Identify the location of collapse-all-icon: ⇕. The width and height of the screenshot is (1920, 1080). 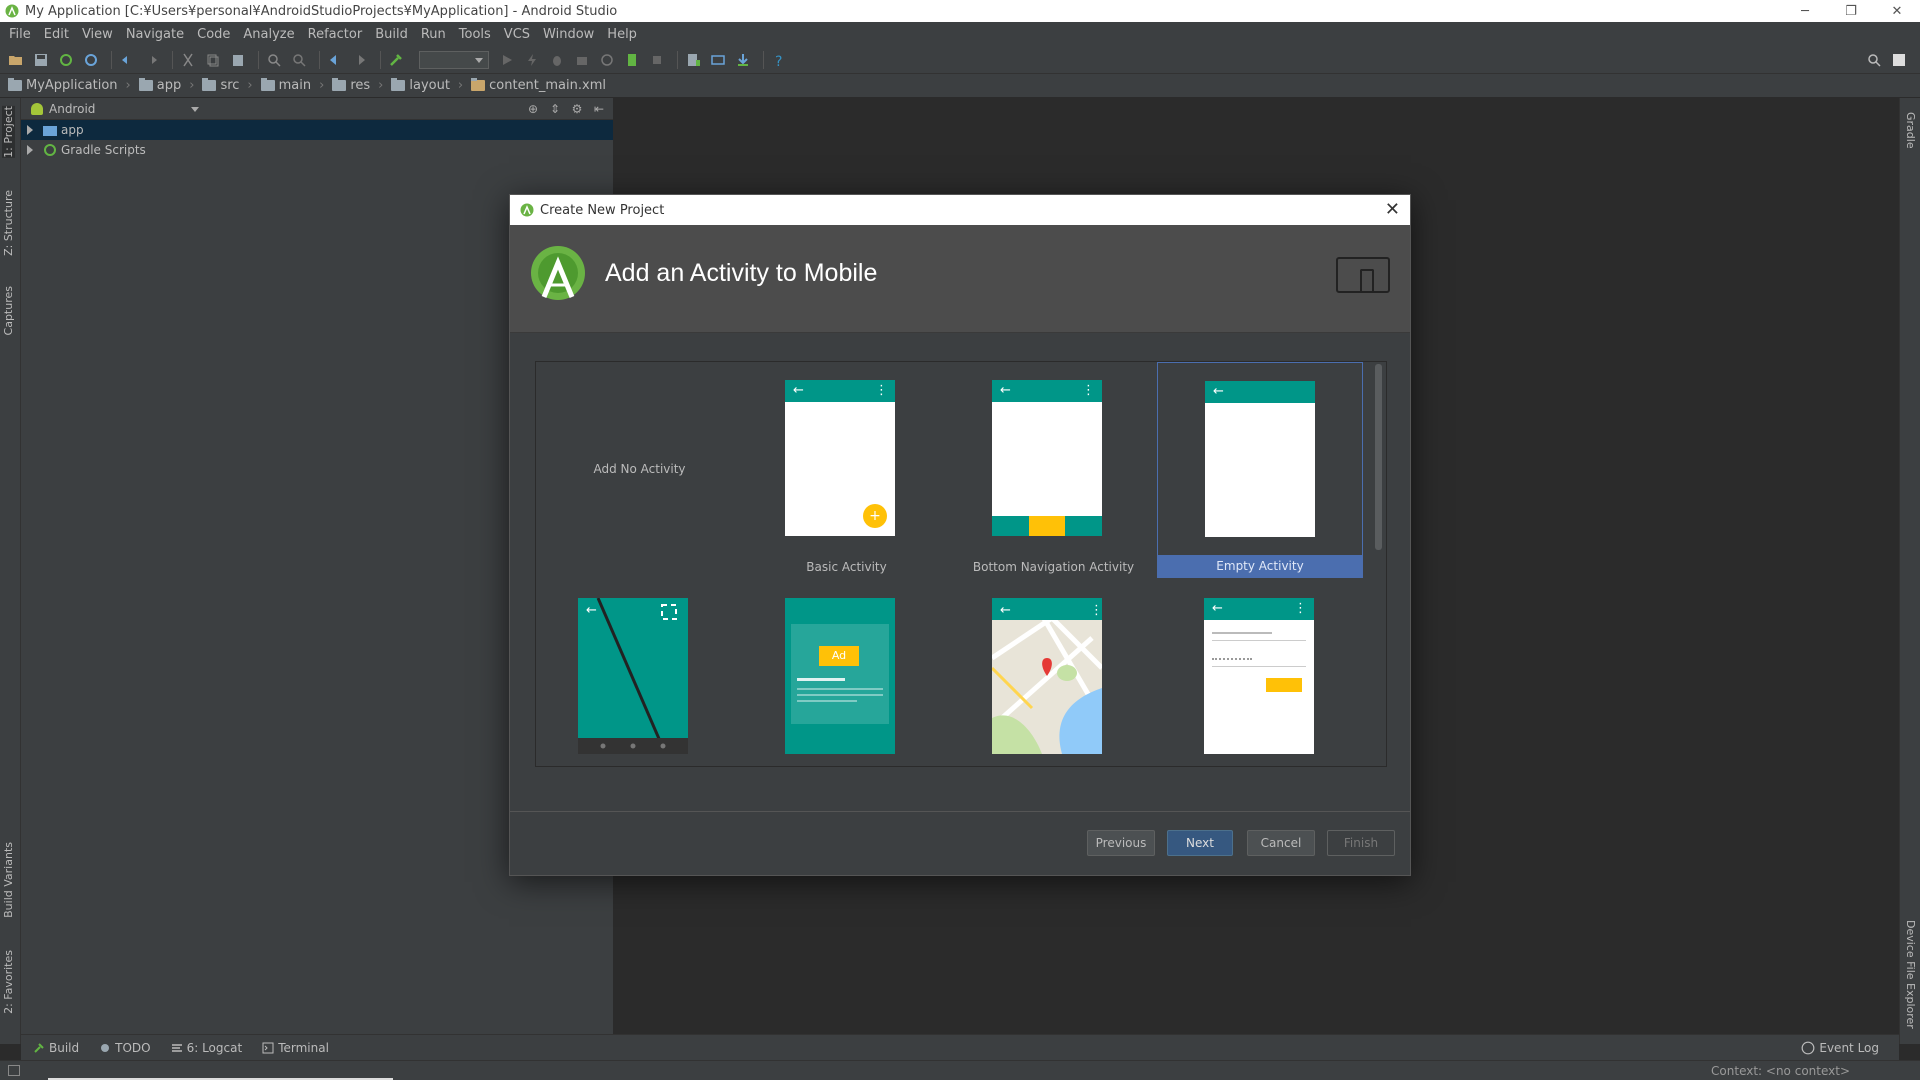
(555, 109).